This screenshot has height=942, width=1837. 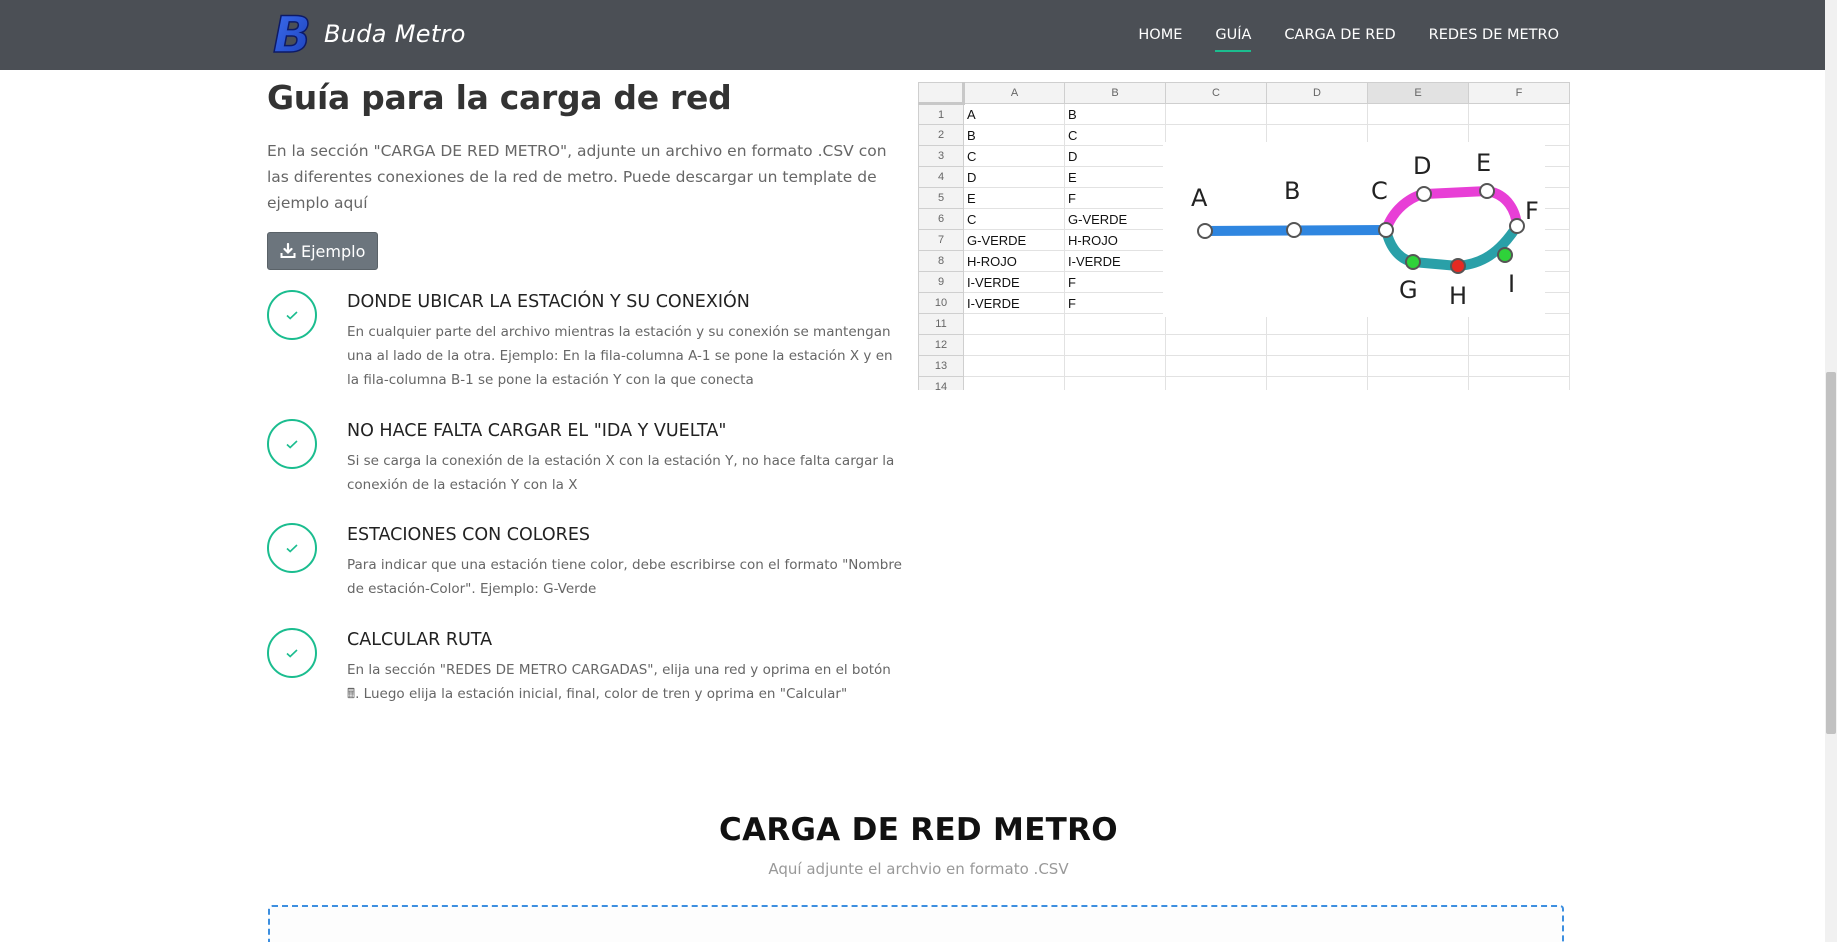 I want to click on nav-carga-de-red: CARGA DE RED, so click(x=1339, y=35).